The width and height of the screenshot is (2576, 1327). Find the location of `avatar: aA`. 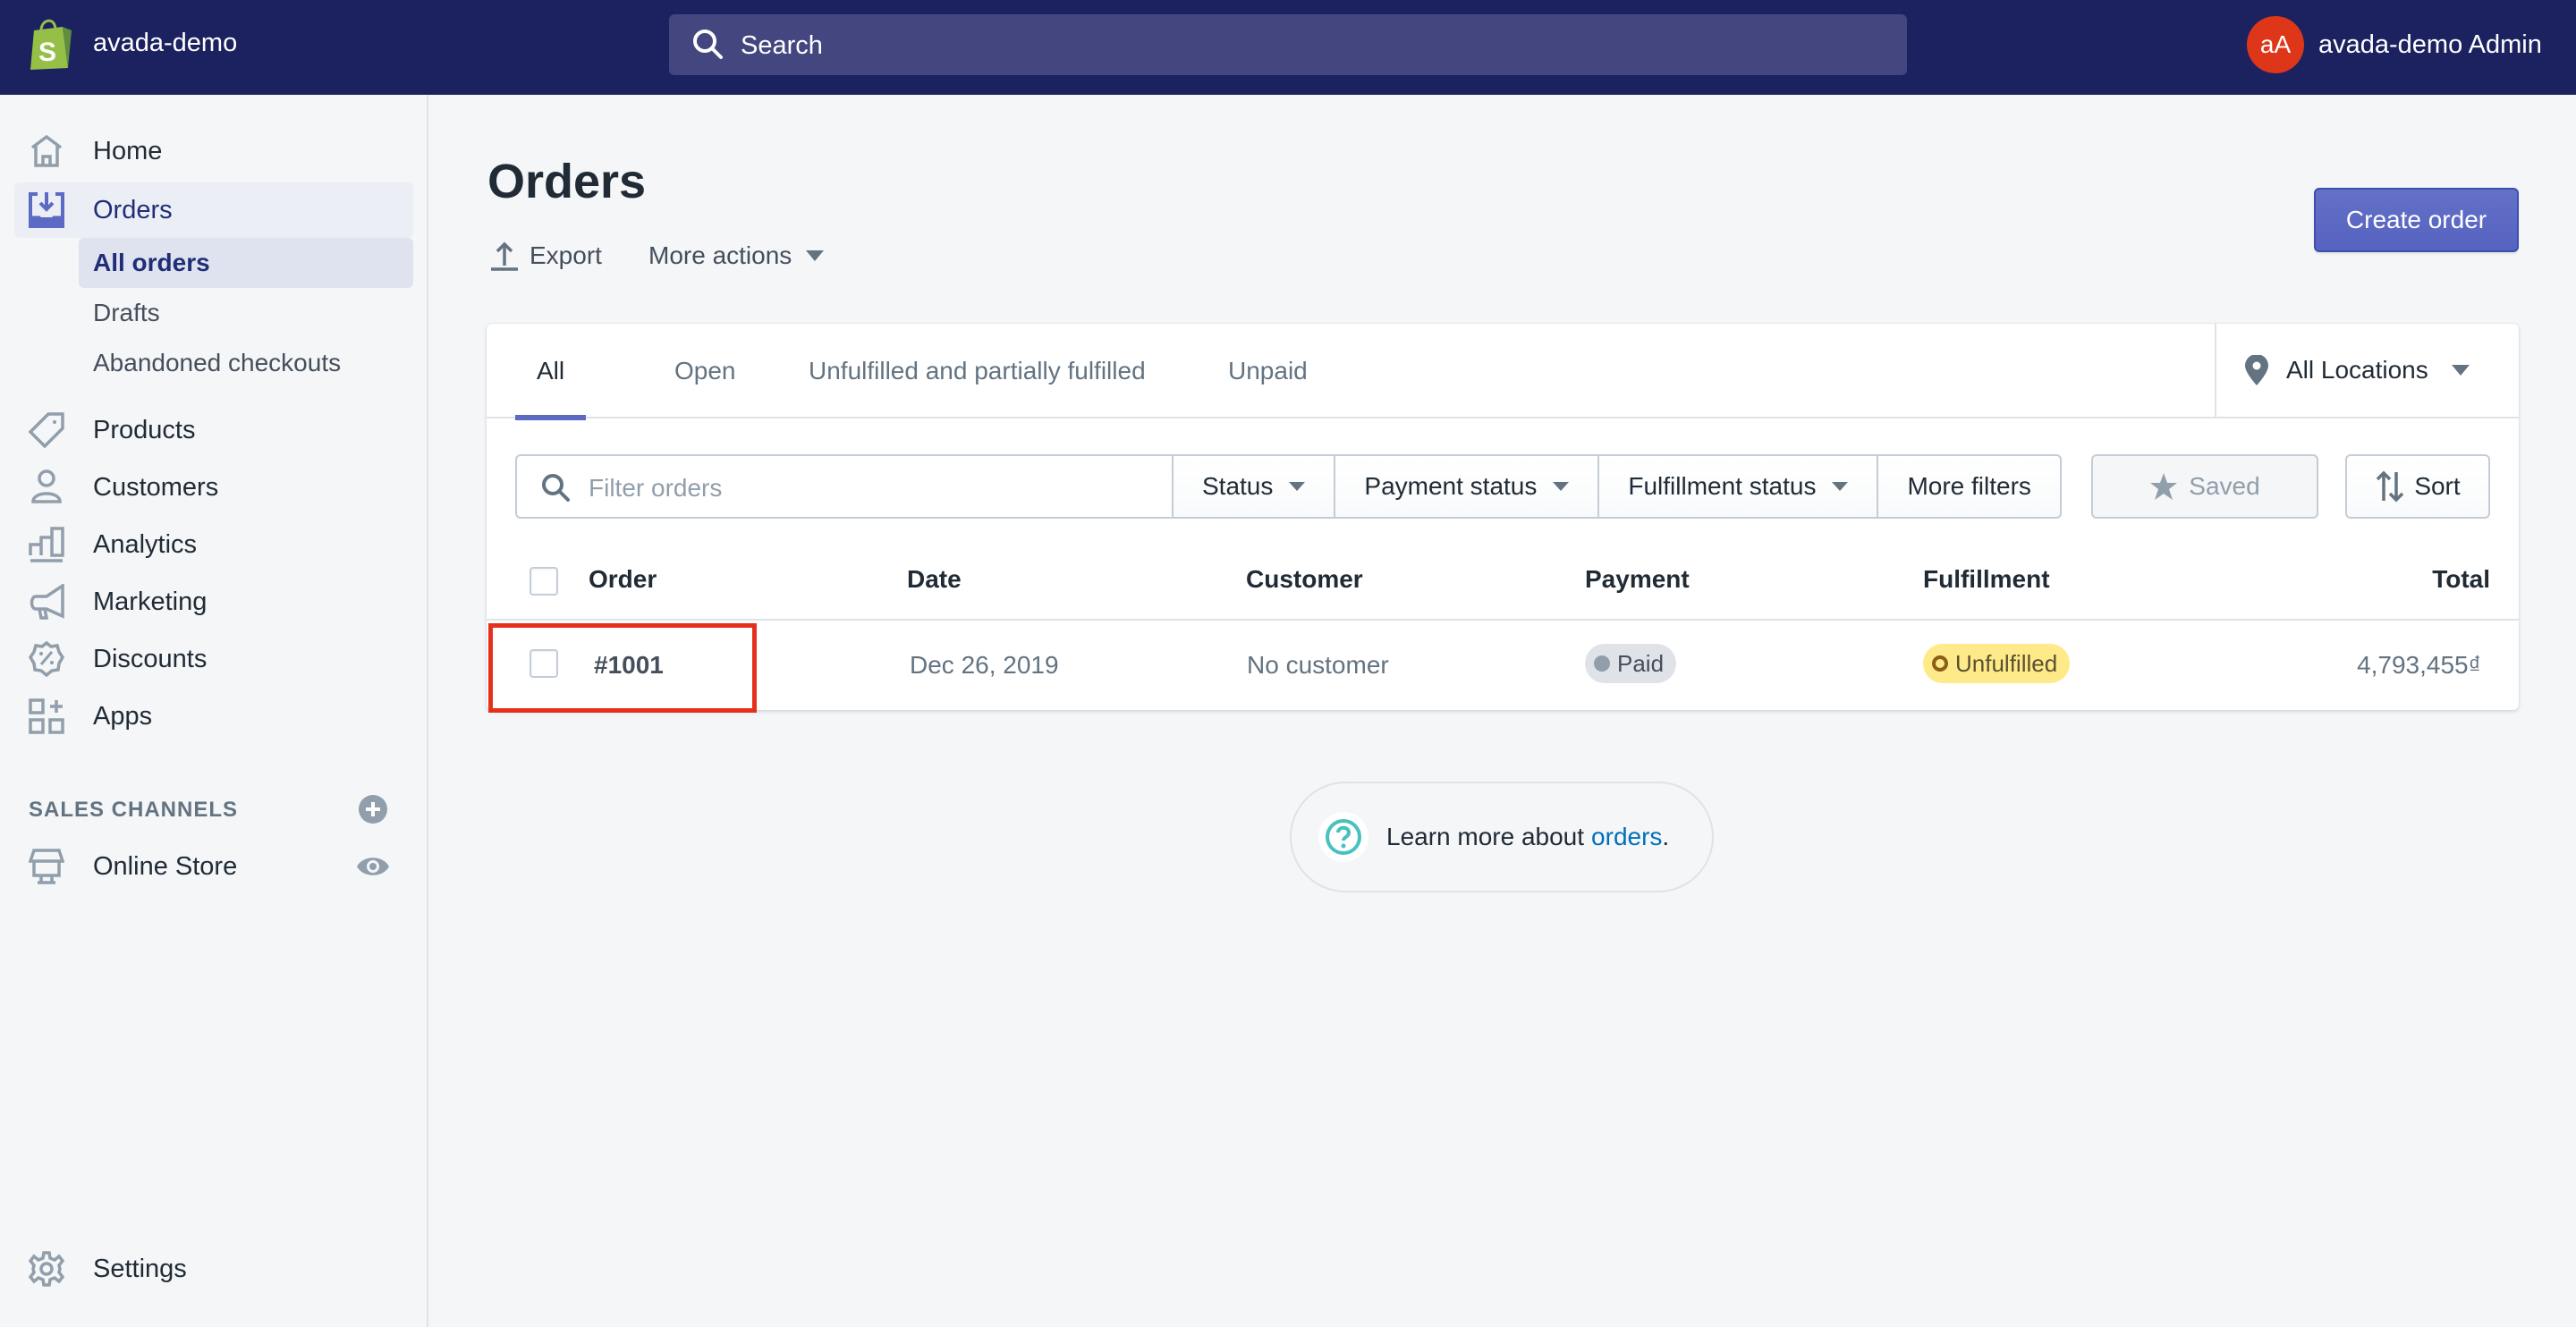

avatar: aA is located at coordinates (2275, 44).